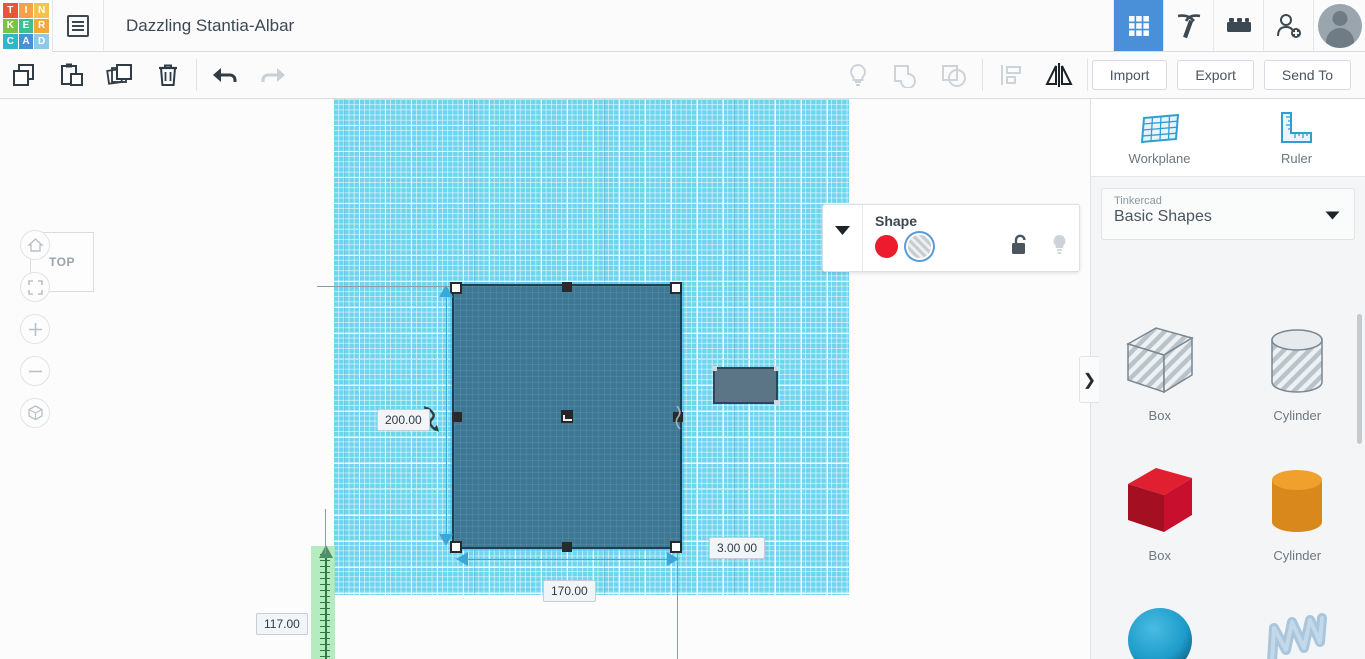 The image size is (1365, 659). I want to click on edge-handle-bottom, so click(567, 547).